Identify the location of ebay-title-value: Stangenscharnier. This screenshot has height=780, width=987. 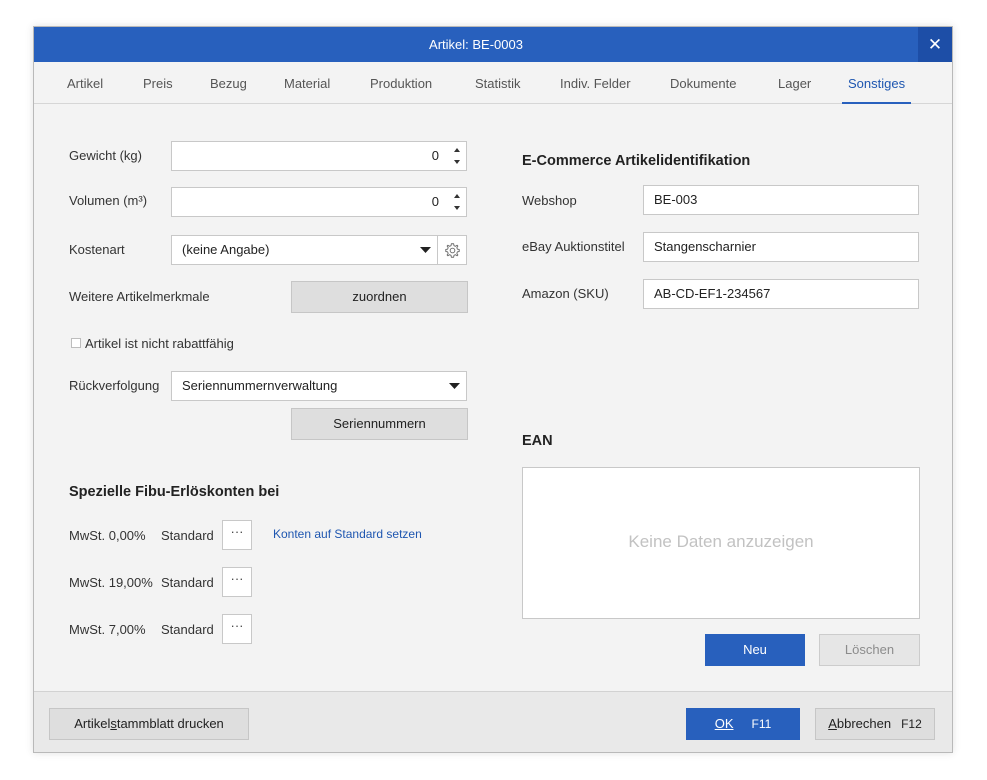
(705, 246).